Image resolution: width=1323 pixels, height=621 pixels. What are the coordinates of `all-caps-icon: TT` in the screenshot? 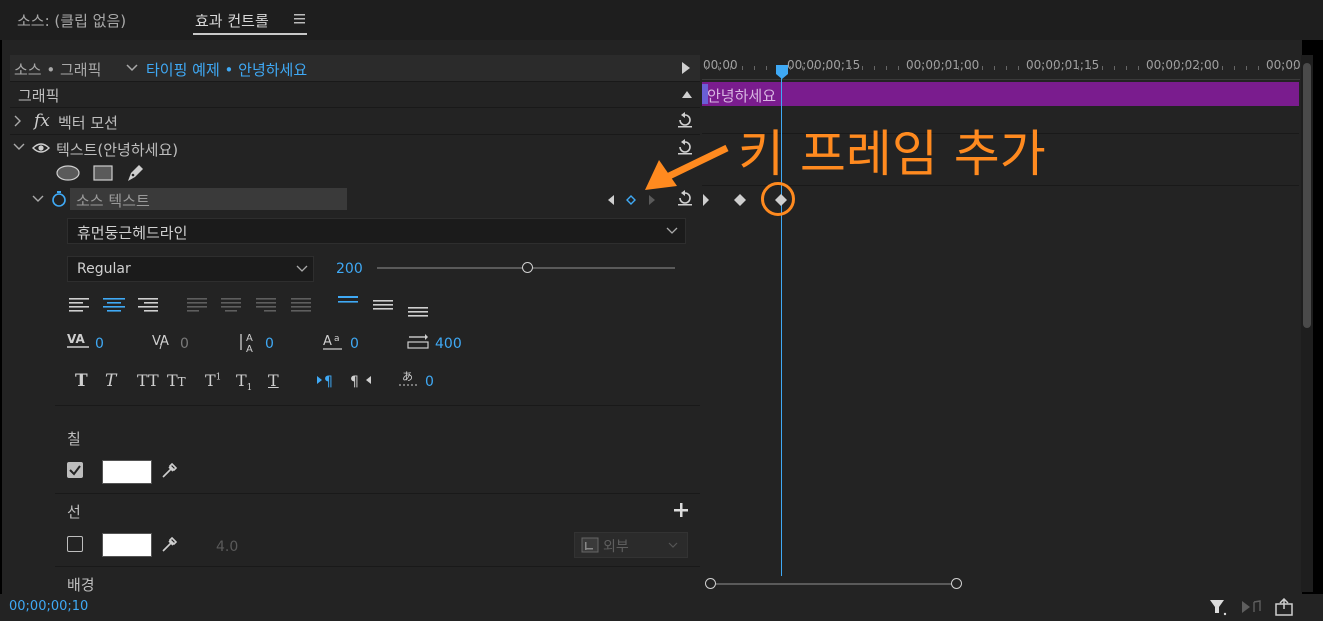 It's located at (148, 380).